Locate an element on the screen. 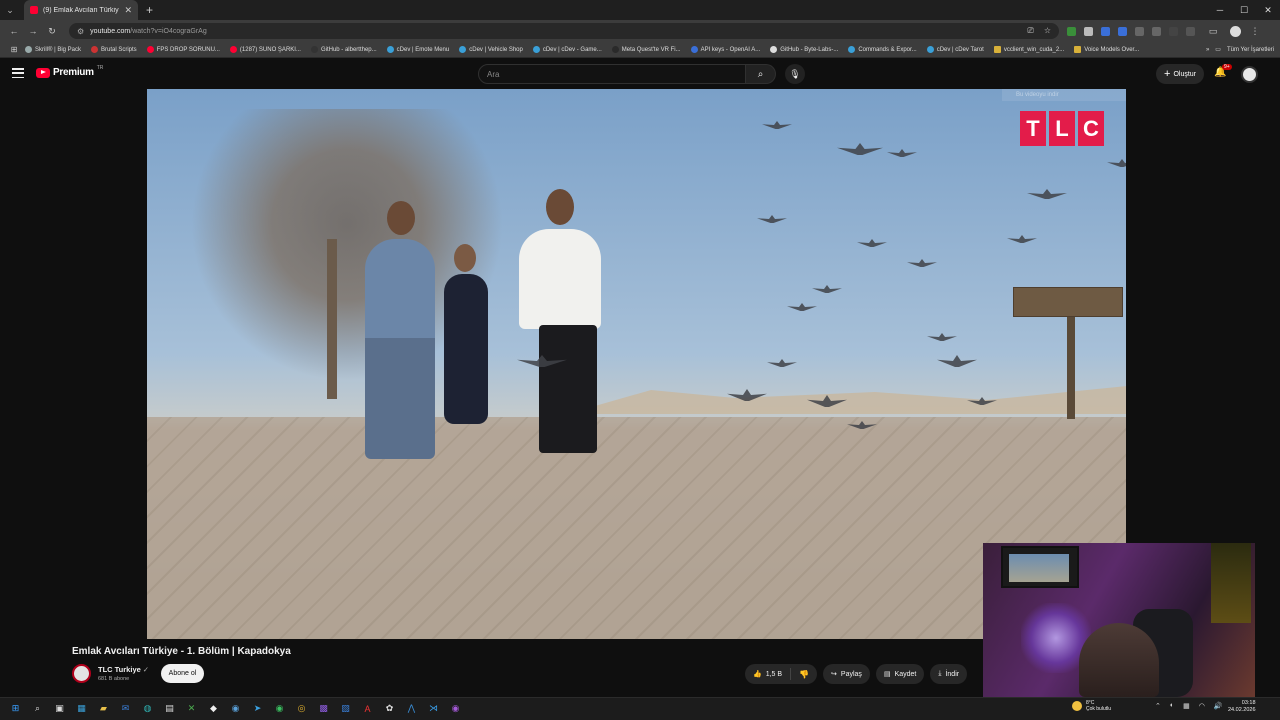 The image size is (1280, 720). puzzle-icon is located at coordinates (1190, 31).